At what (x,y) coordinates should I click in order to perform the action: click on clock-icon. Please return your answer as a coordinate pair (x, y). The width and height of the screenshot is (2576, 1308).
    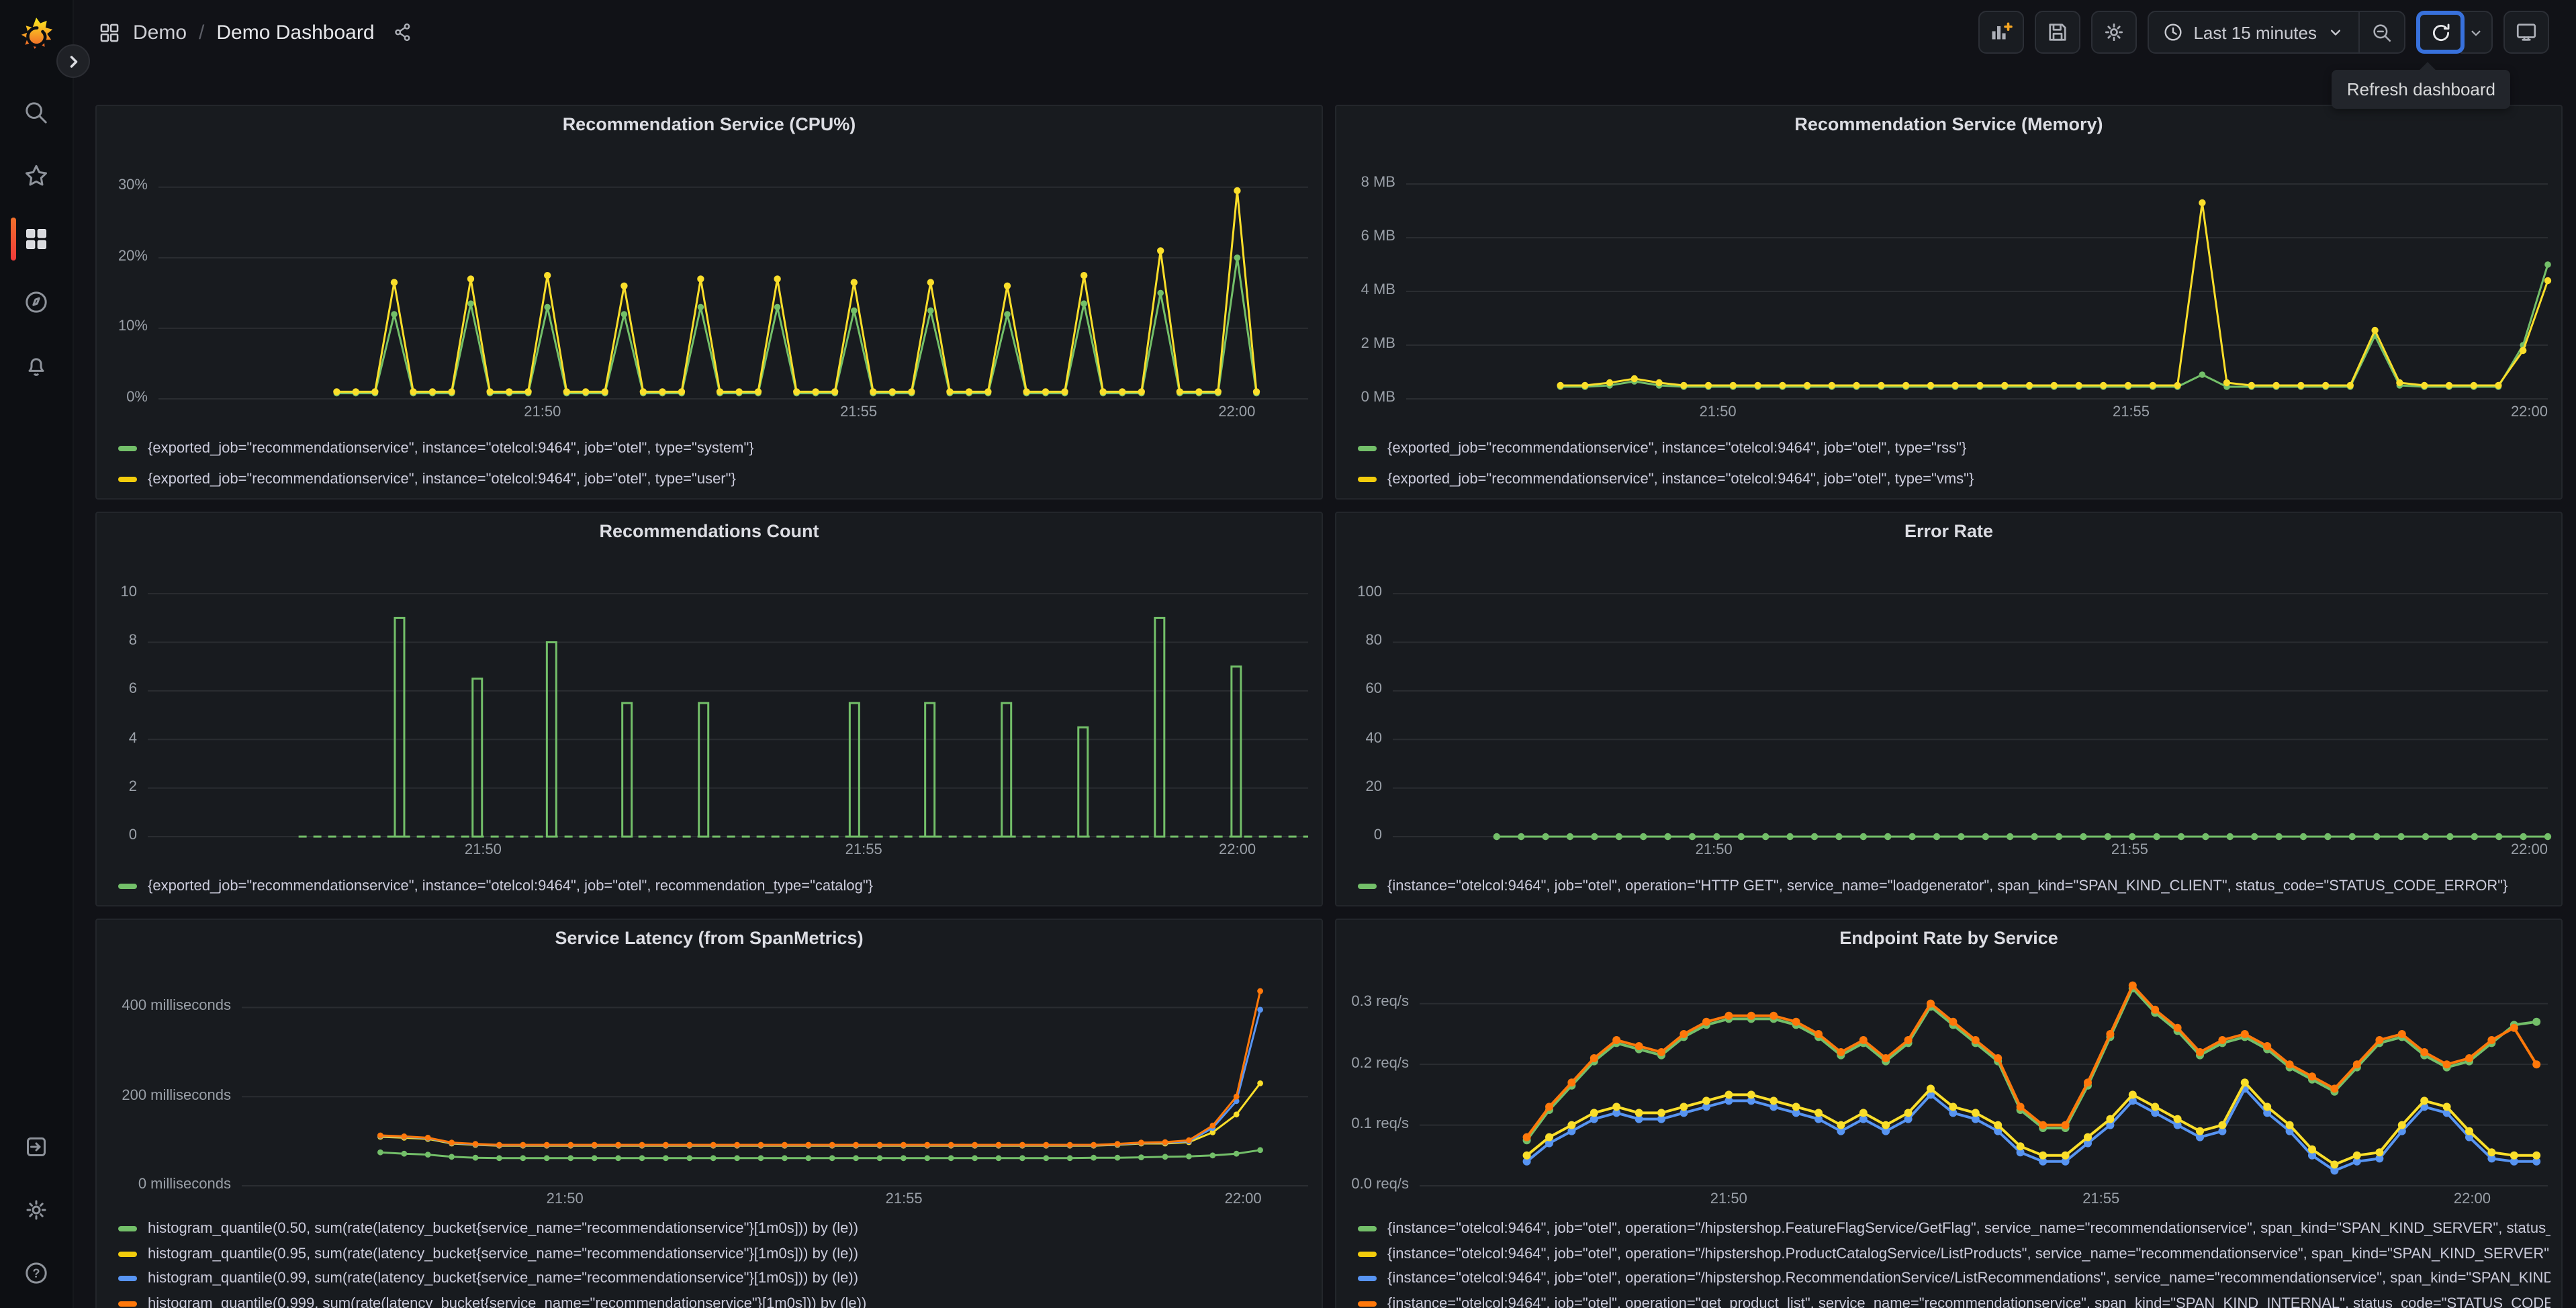
    Looking at the image, I should click on (2173, 32).